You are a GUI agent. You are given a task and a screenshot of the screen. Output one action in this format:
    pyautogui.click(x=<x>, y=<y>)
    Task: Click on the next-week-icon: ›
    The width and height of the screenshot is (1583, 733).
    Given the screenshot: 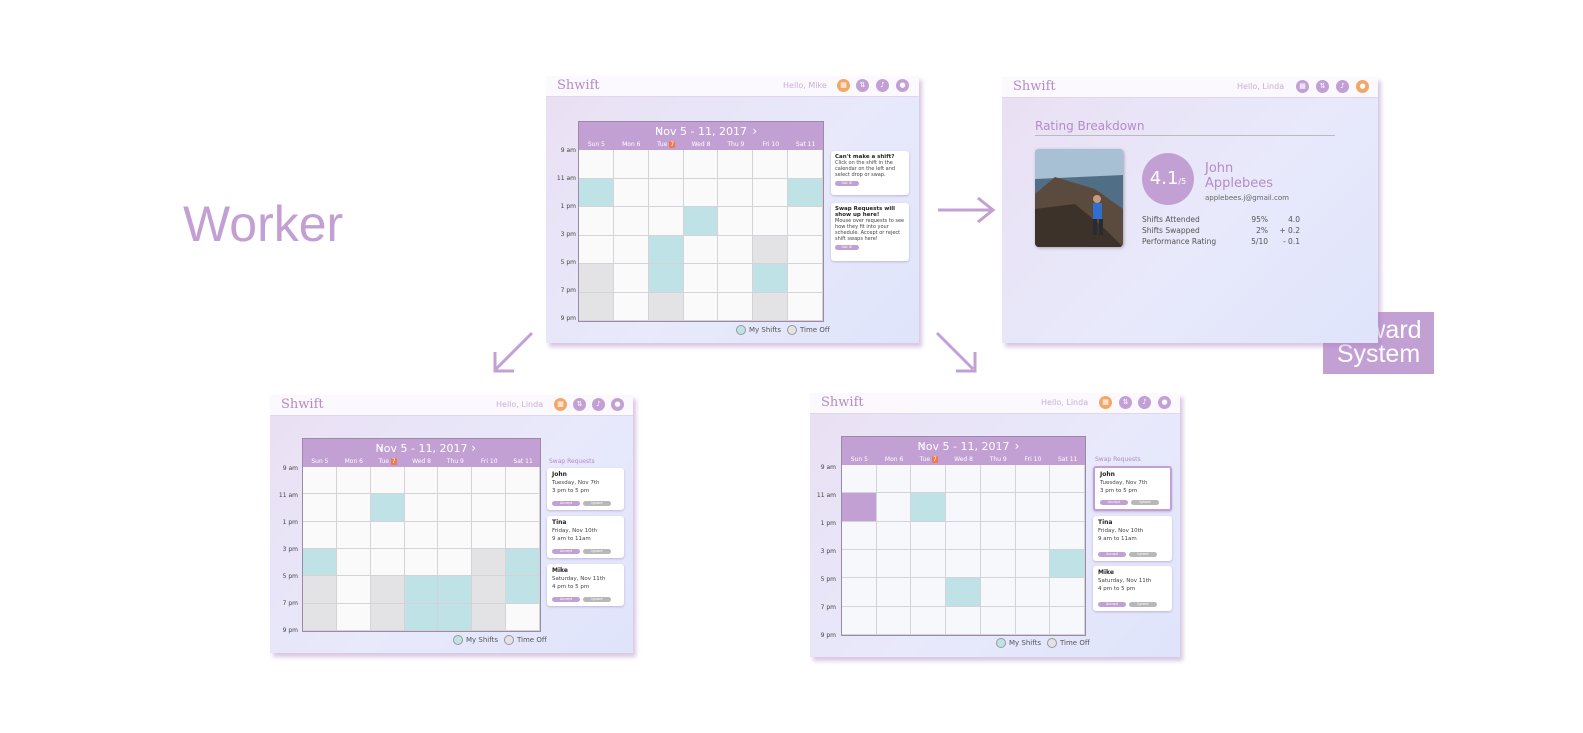 What is the action you would take?
    pyautogui.click(x=1017, y=446)
    